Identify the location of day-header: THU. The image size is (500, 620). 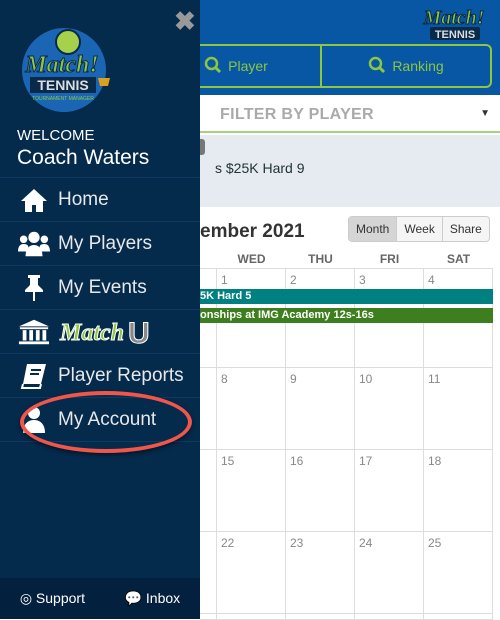
(320, 259).